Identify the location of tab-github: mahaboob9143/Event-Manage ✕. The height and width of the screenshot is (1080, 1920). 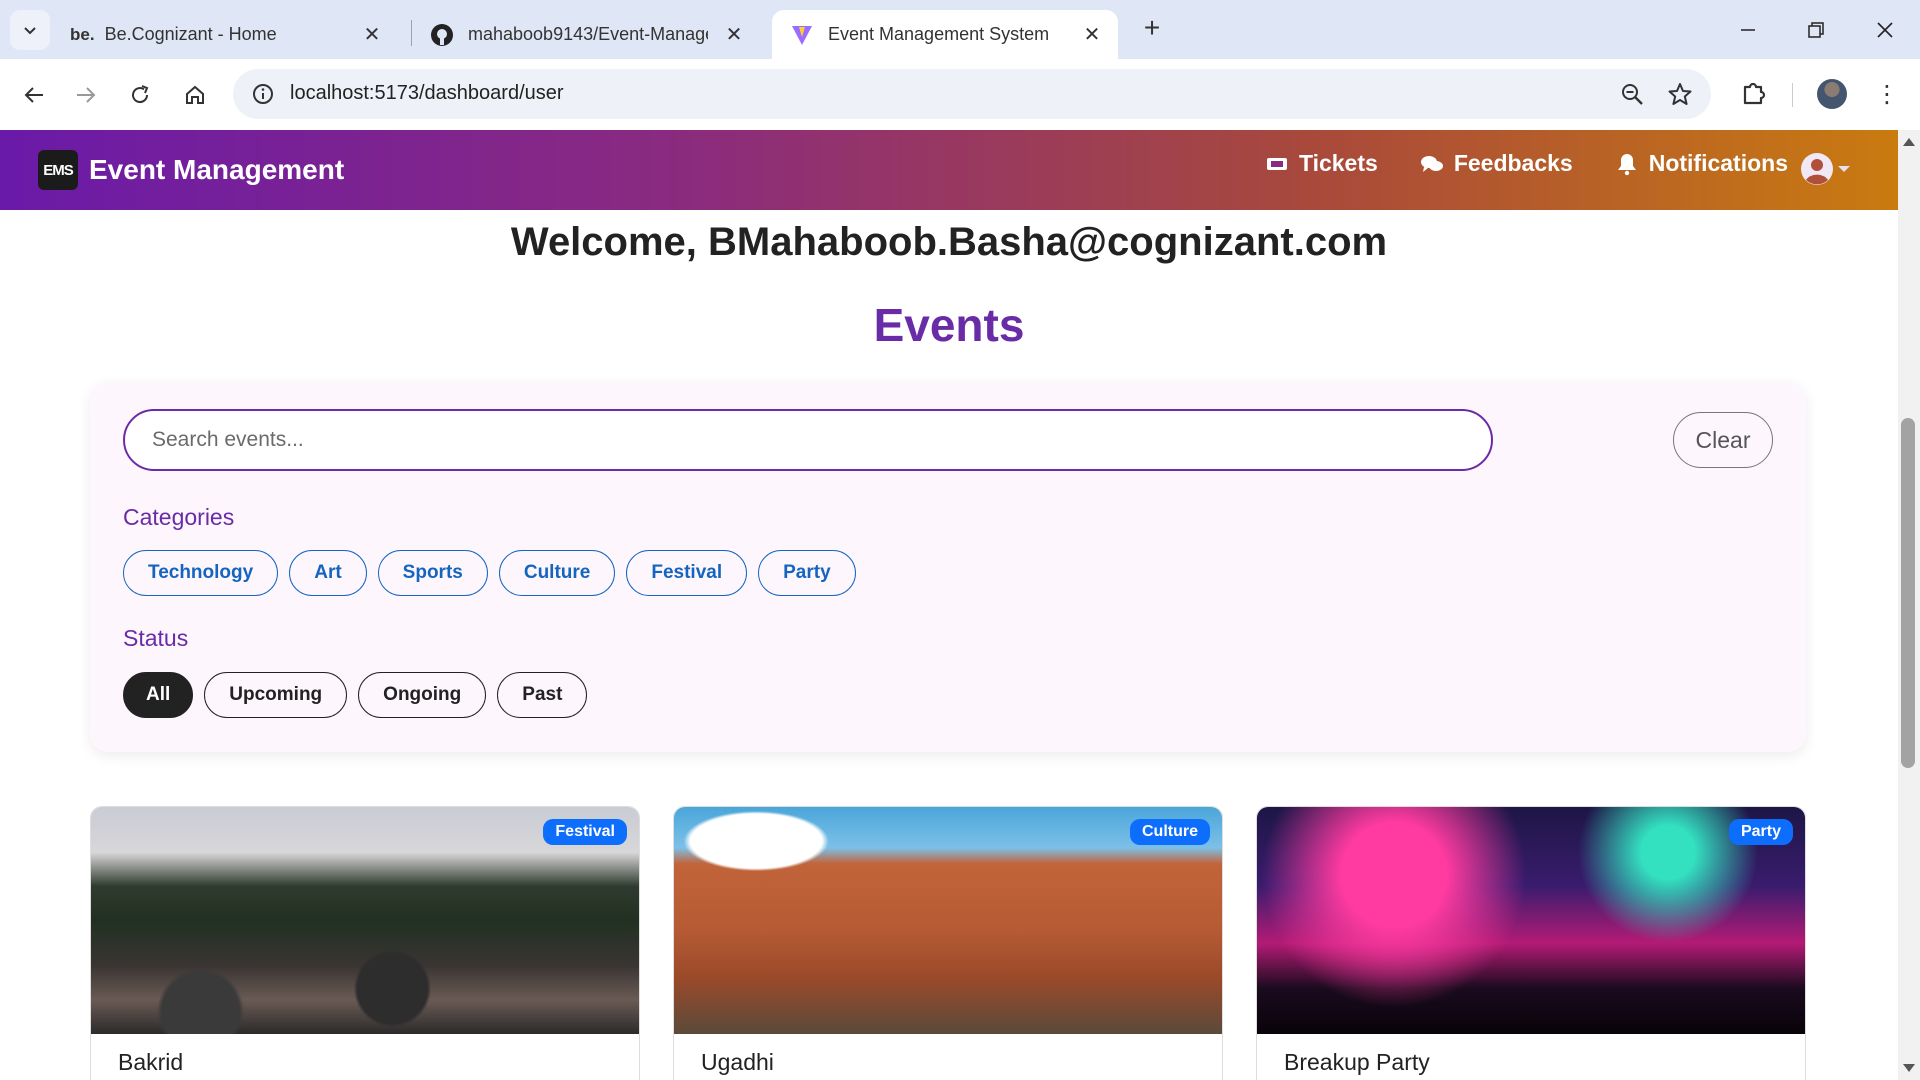
(586, 34).